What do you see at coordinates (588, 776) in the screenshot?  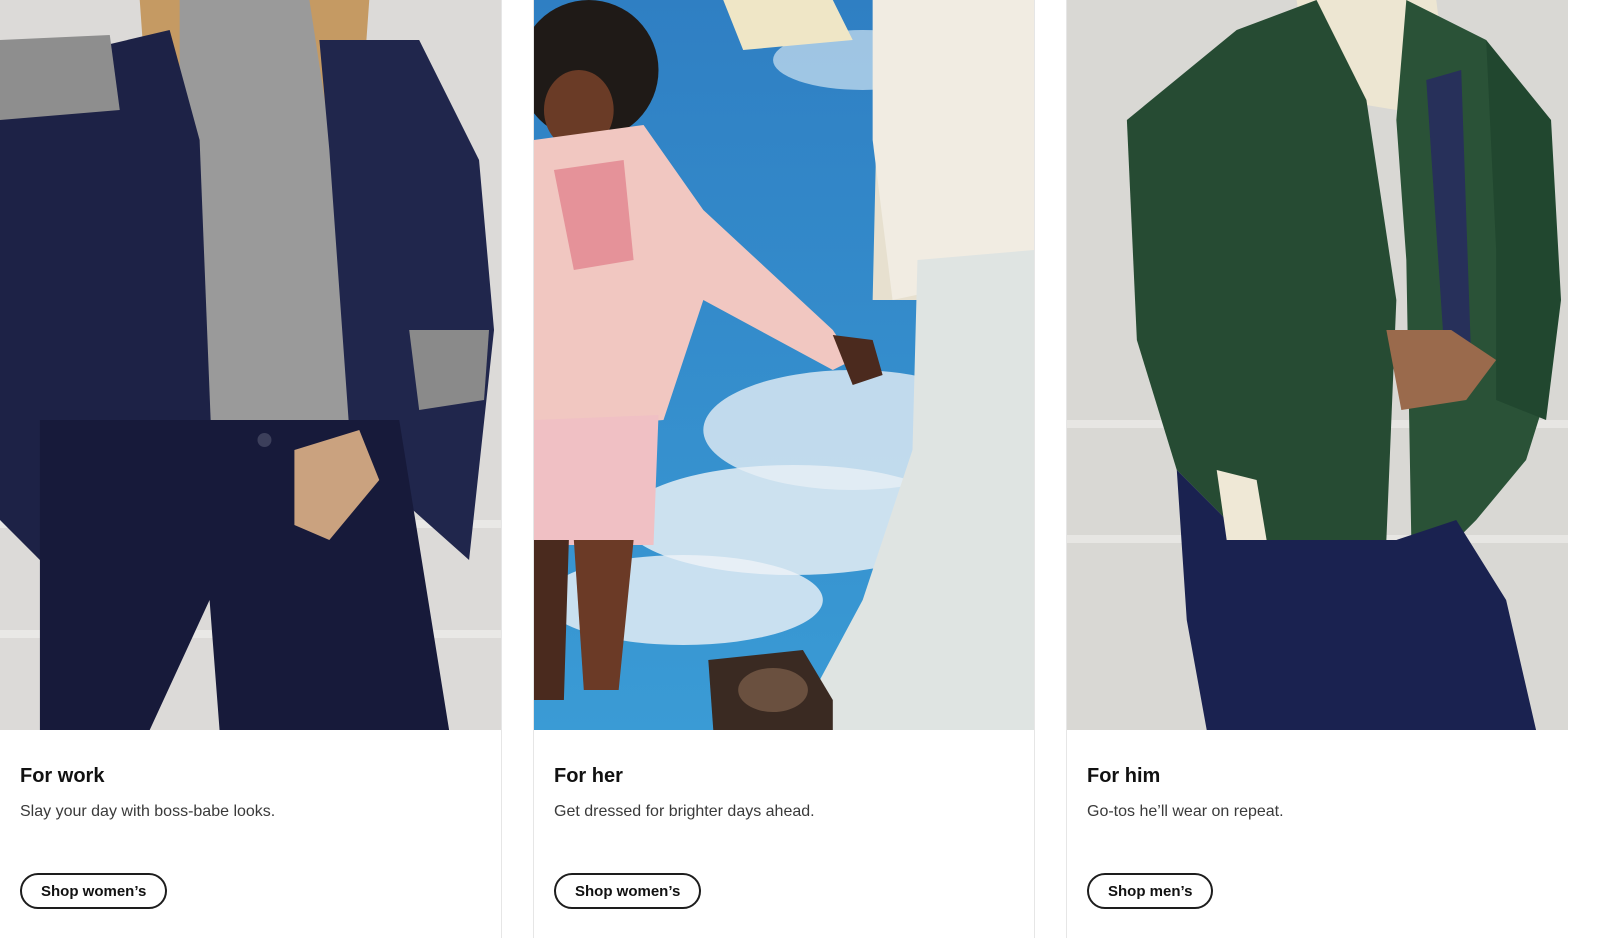 I see `card-title: For her` at bounding box center [588, 776].